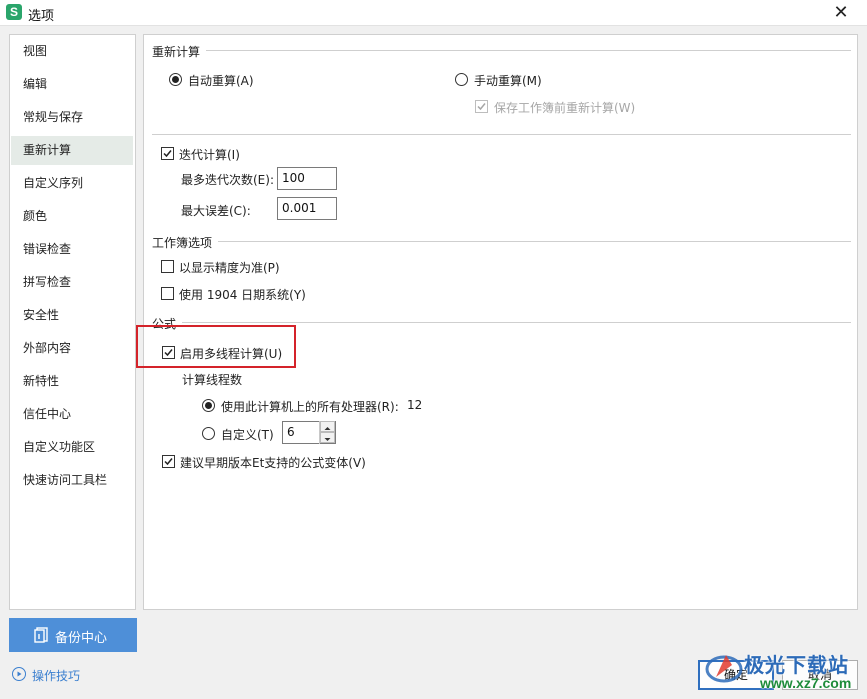 This screenshot has width=867, height=699. What do you see at coordinates (227, 180) in the screenshot?
I see `max-iterations-label: 最多迭代次数(E):` at bounding box center [227, 180].